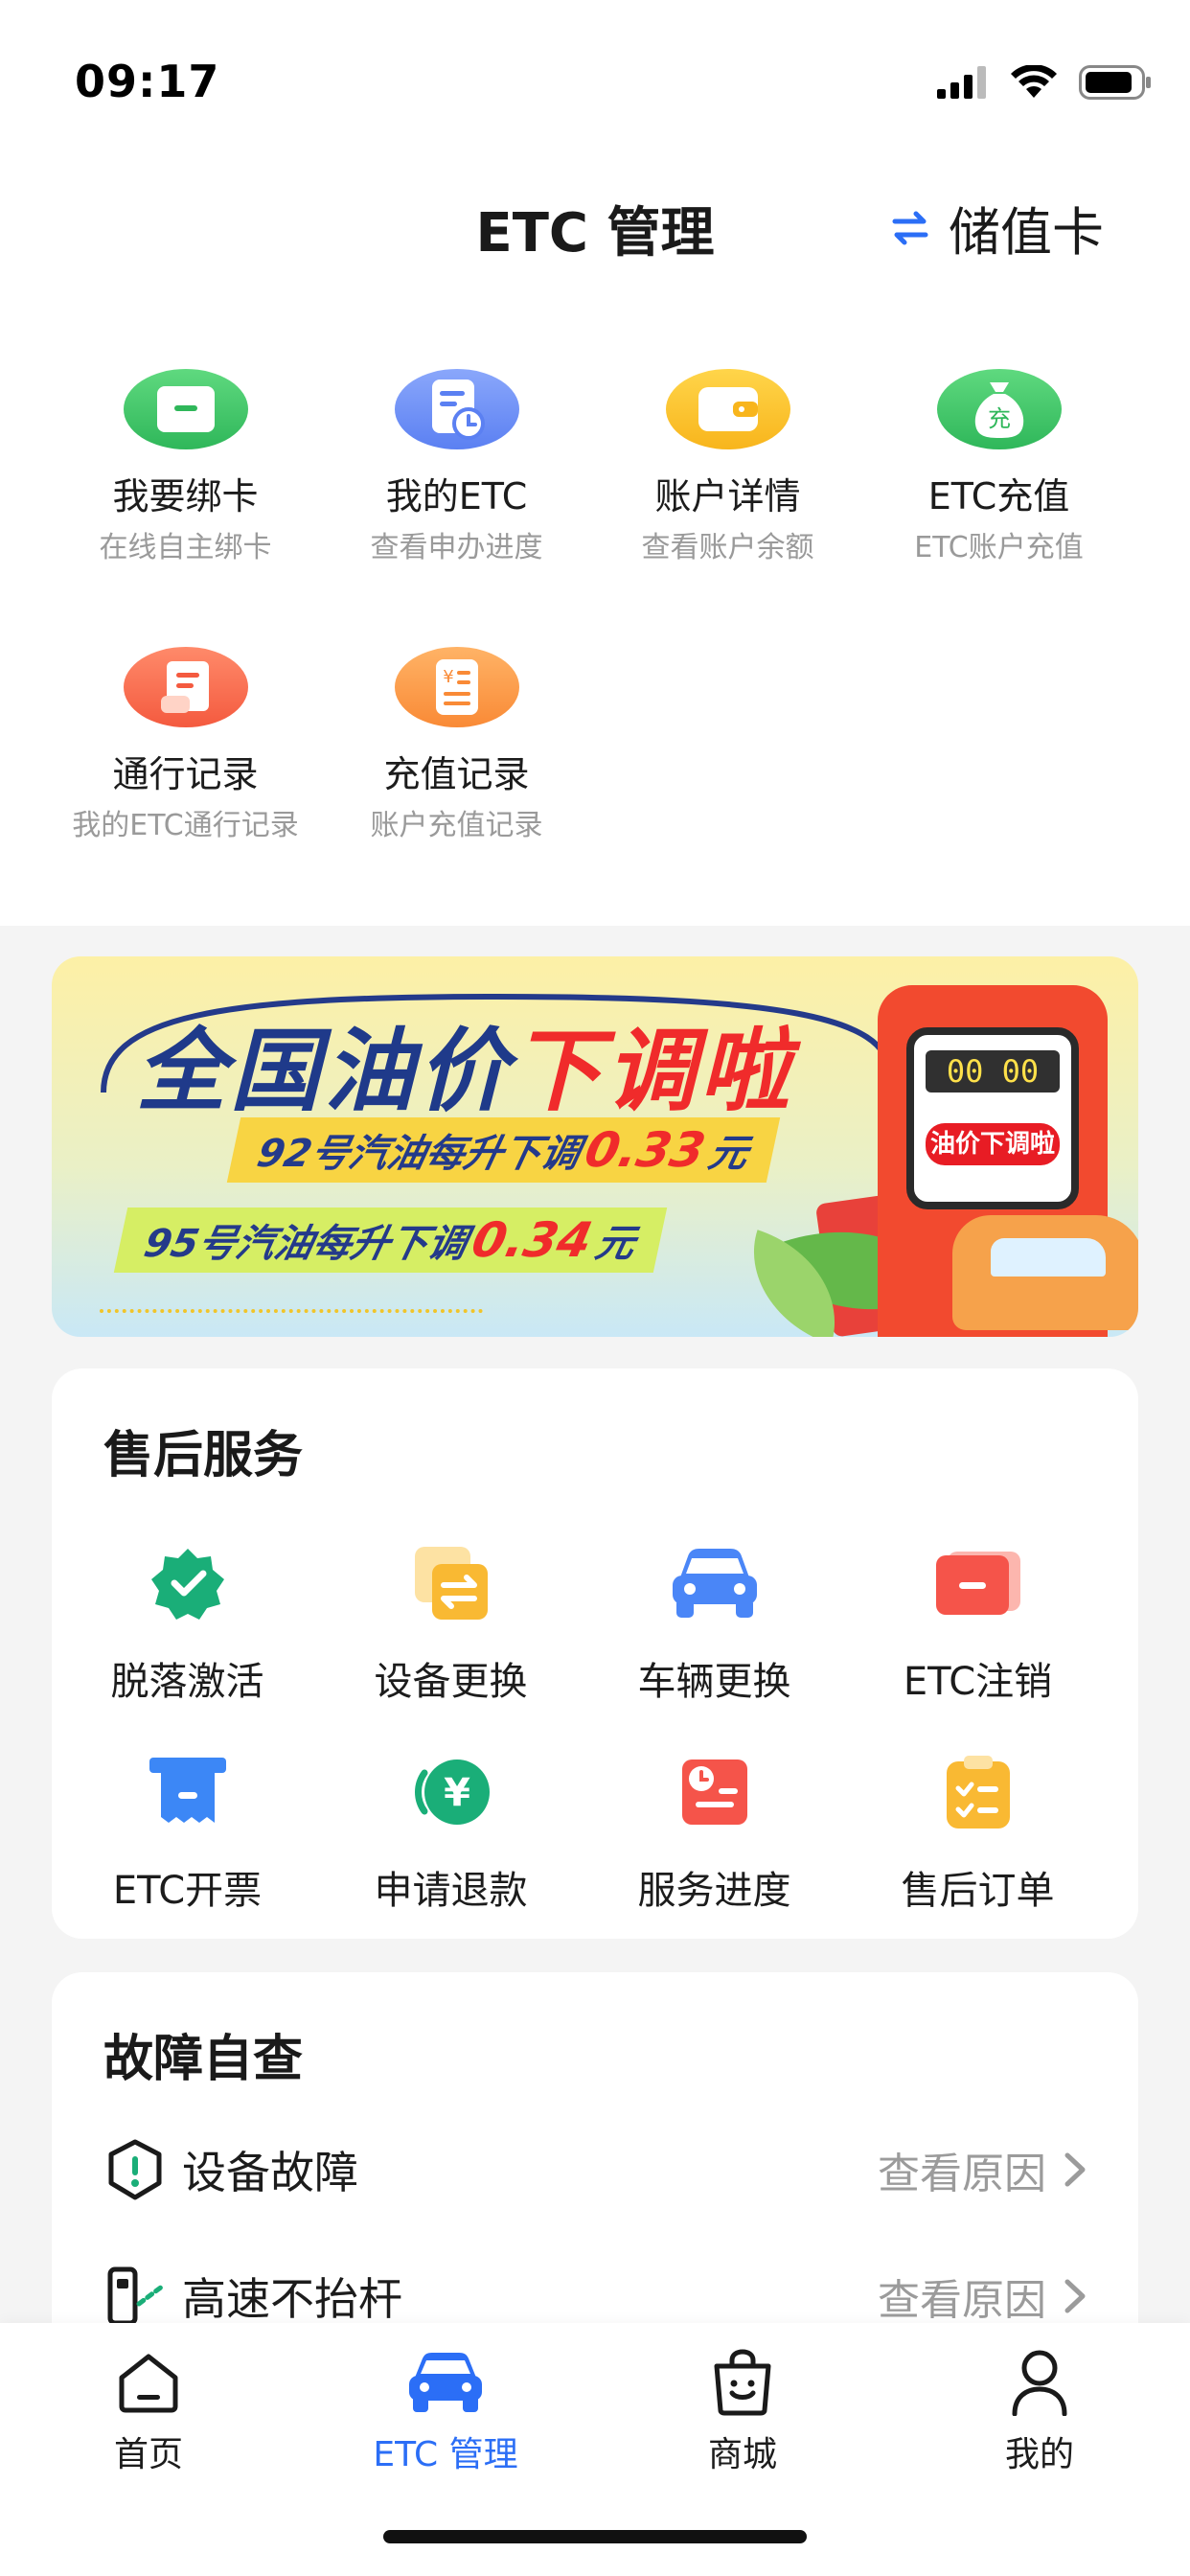 The image size is (1190, 2576). What do you see at coordinates (992, 1118) in the screenshot?
I see `pump-screen: 00 00 油价下调啦` at bounding box center [992, 1118].